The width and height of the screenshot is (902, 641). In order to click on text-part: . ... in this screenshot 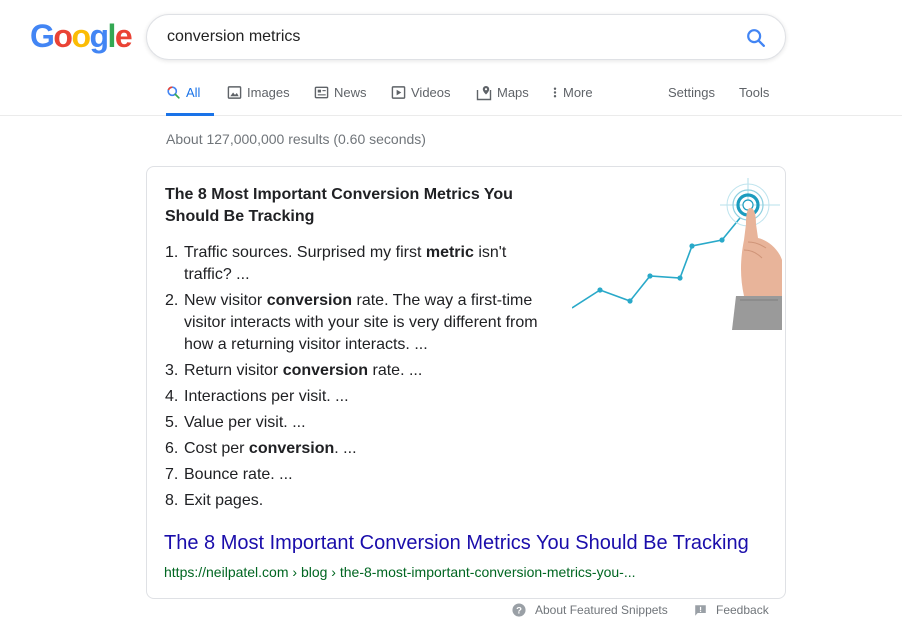, I will do `click(345, 448)`.